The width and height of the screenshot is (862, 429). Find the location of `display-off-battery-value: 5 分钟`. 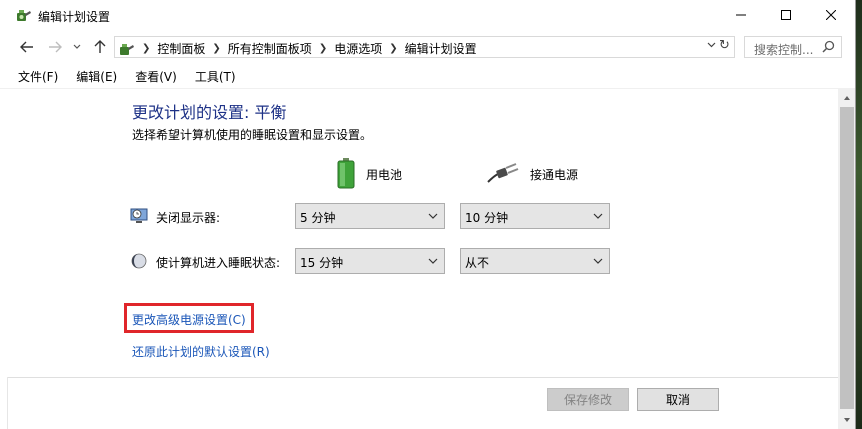

display-off-battery-value: 5 分钟 is located at coordinates (318, 218).